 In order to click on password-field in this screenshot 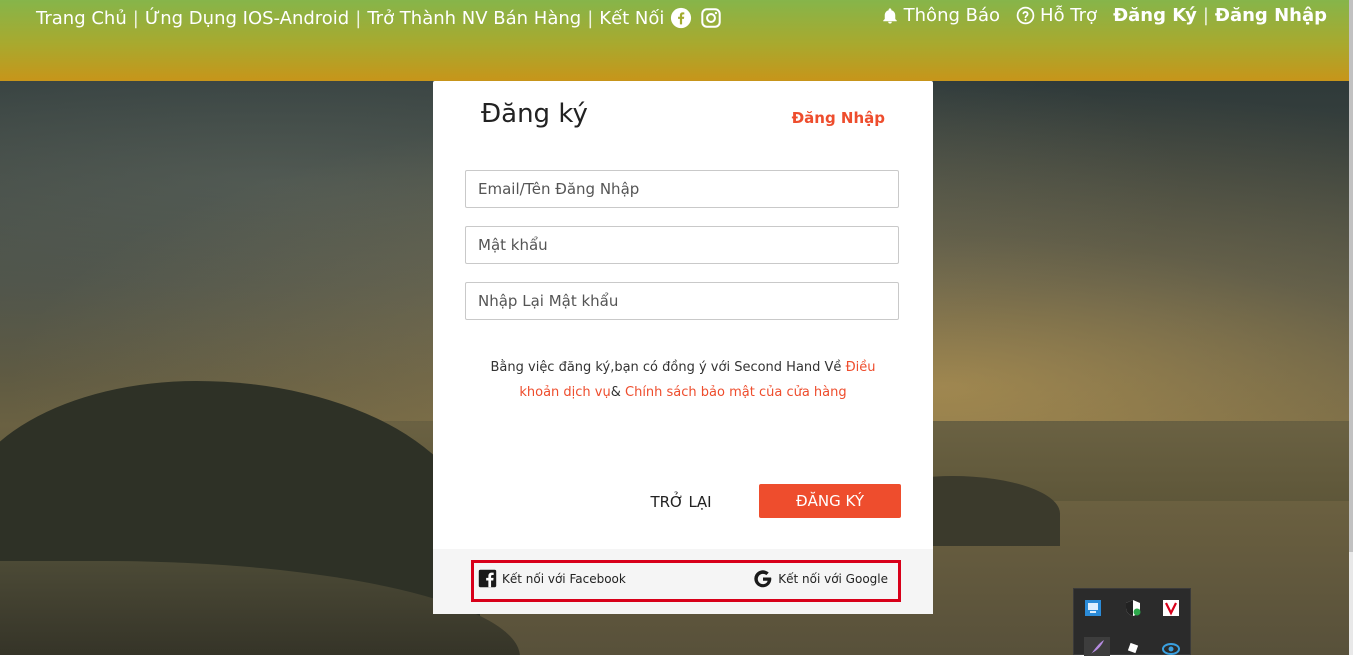, I will do `click(682, 245)`.